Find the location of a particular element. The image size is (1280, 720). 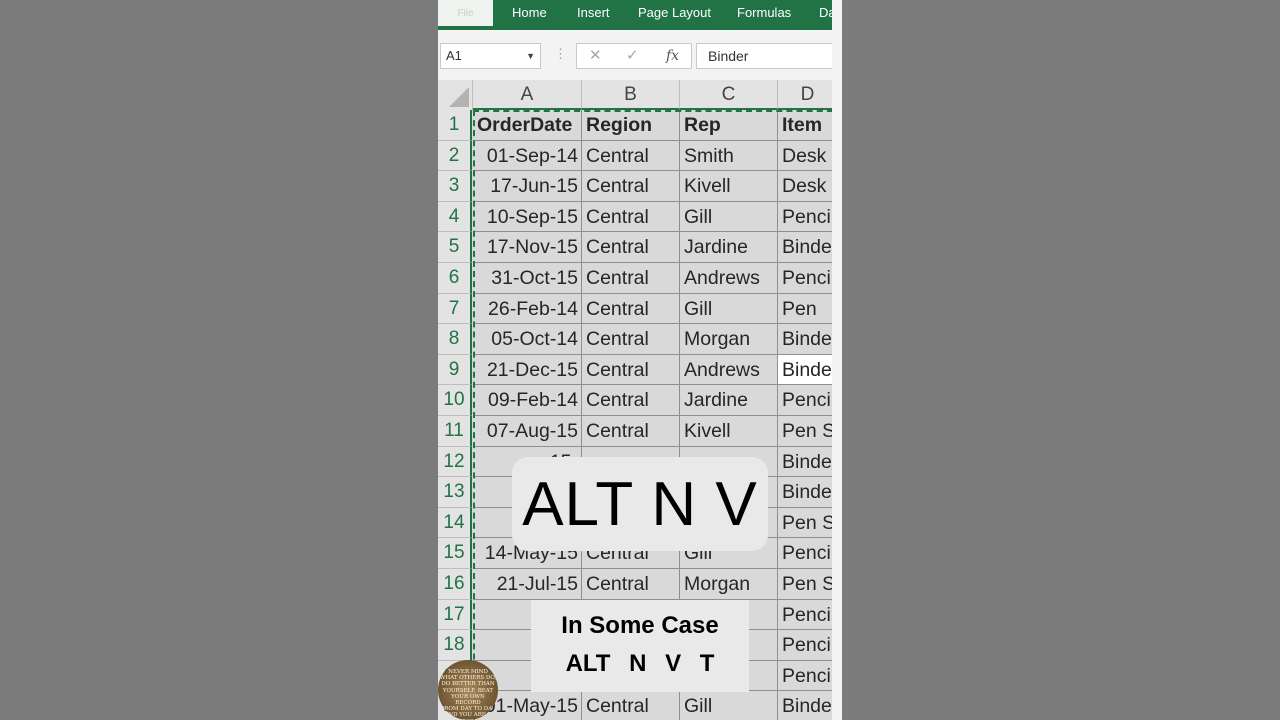

cell-b10: Central is located at coordinates (631, 400).